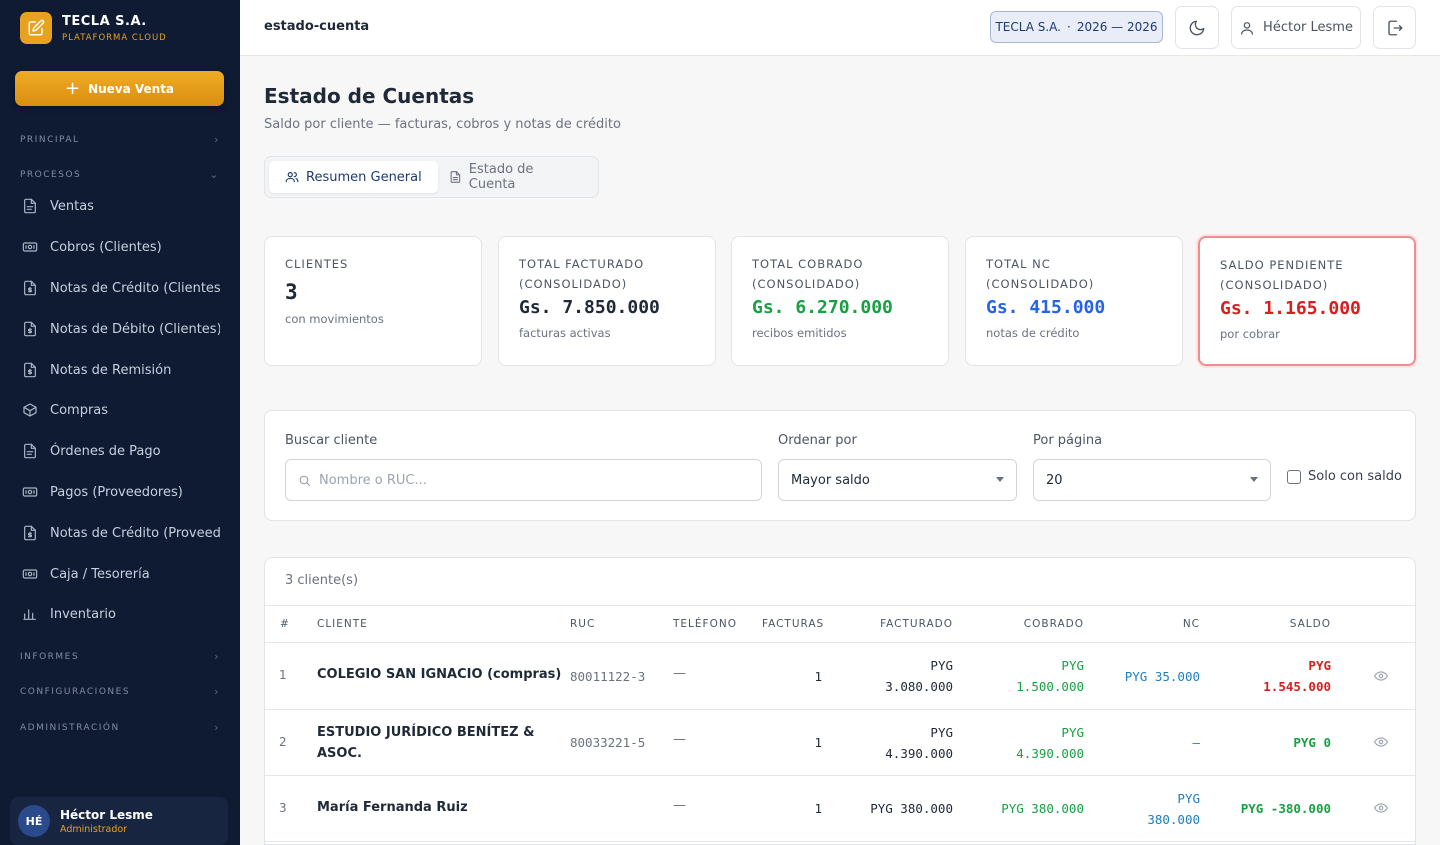 This screenshot has width=1440, height=845. I want to click on row-client-line: ASOC., so click(339, 753).